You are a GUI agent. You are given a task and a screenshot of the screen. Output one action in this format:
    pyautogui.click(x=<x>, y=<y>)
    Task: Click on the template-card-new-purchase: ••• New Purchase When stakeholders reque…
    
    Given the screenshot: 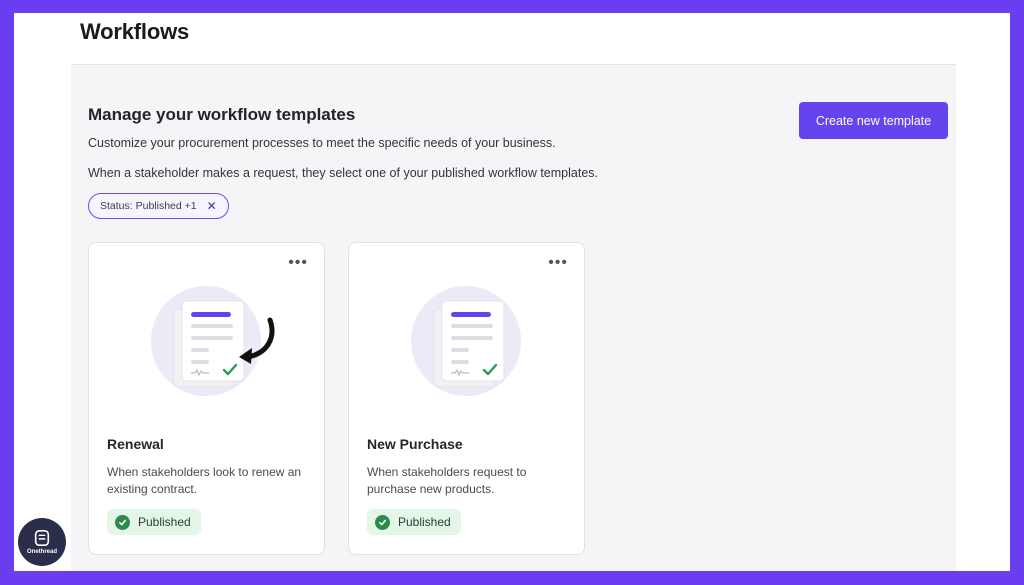 What is the action you would take?
    pyautogui.click(x=466, y=398)
    